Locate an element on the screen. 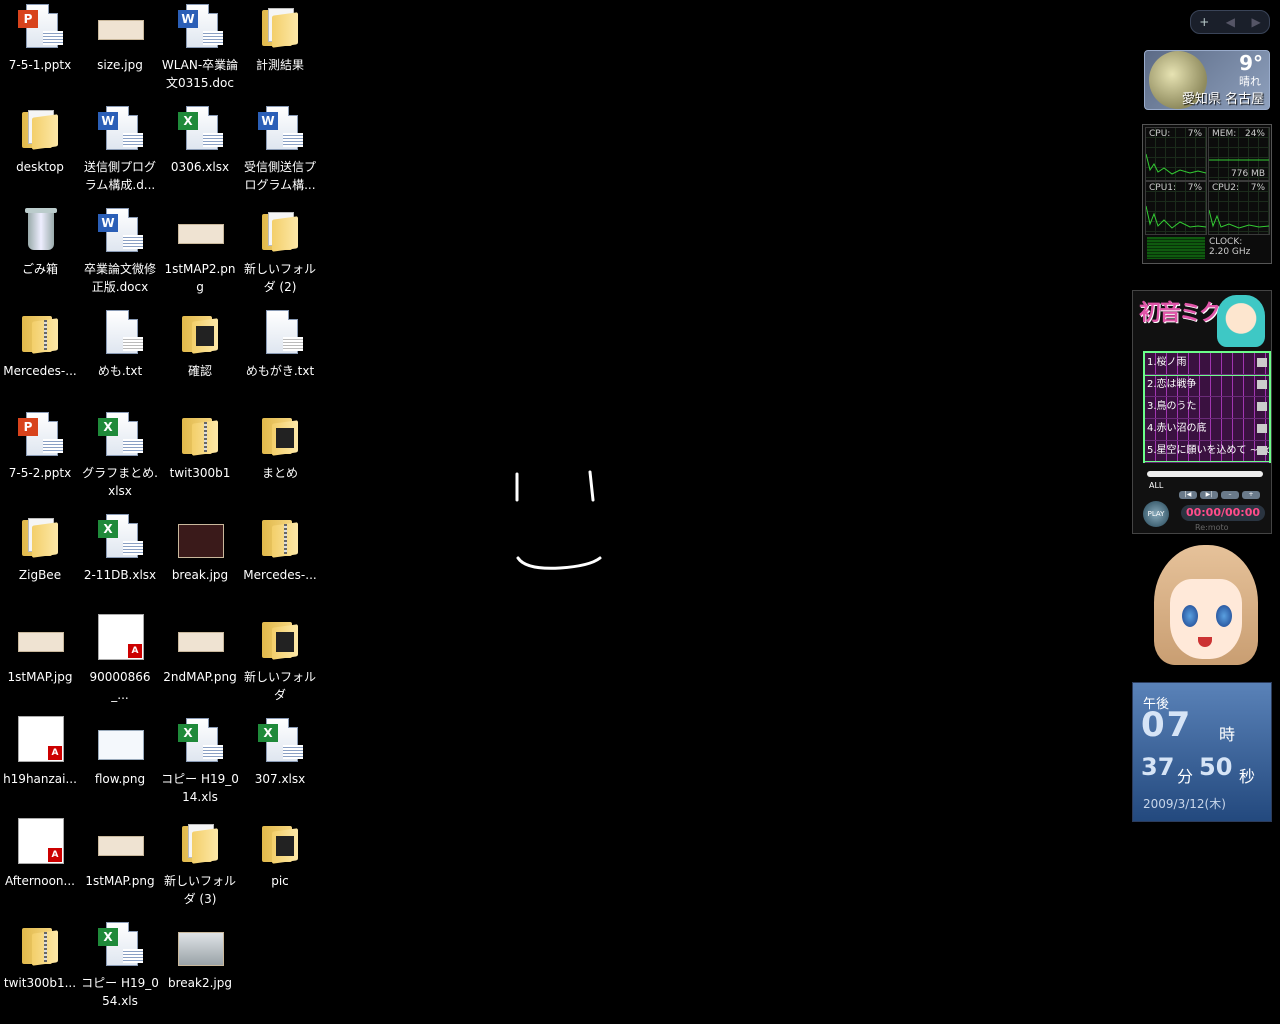 The height and width of the screenshot is (1024, 1280). clock-date: 2009/3/12(木) is located at coordinates (1184, 804).